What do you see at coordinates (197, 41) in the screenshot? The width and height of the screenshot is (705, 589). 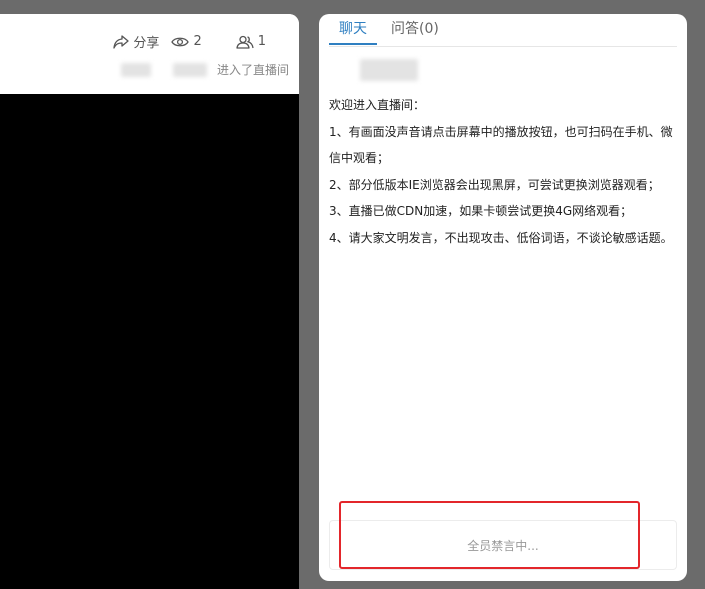 I see `views-count-value: 2` at bounding box center [197, 41].